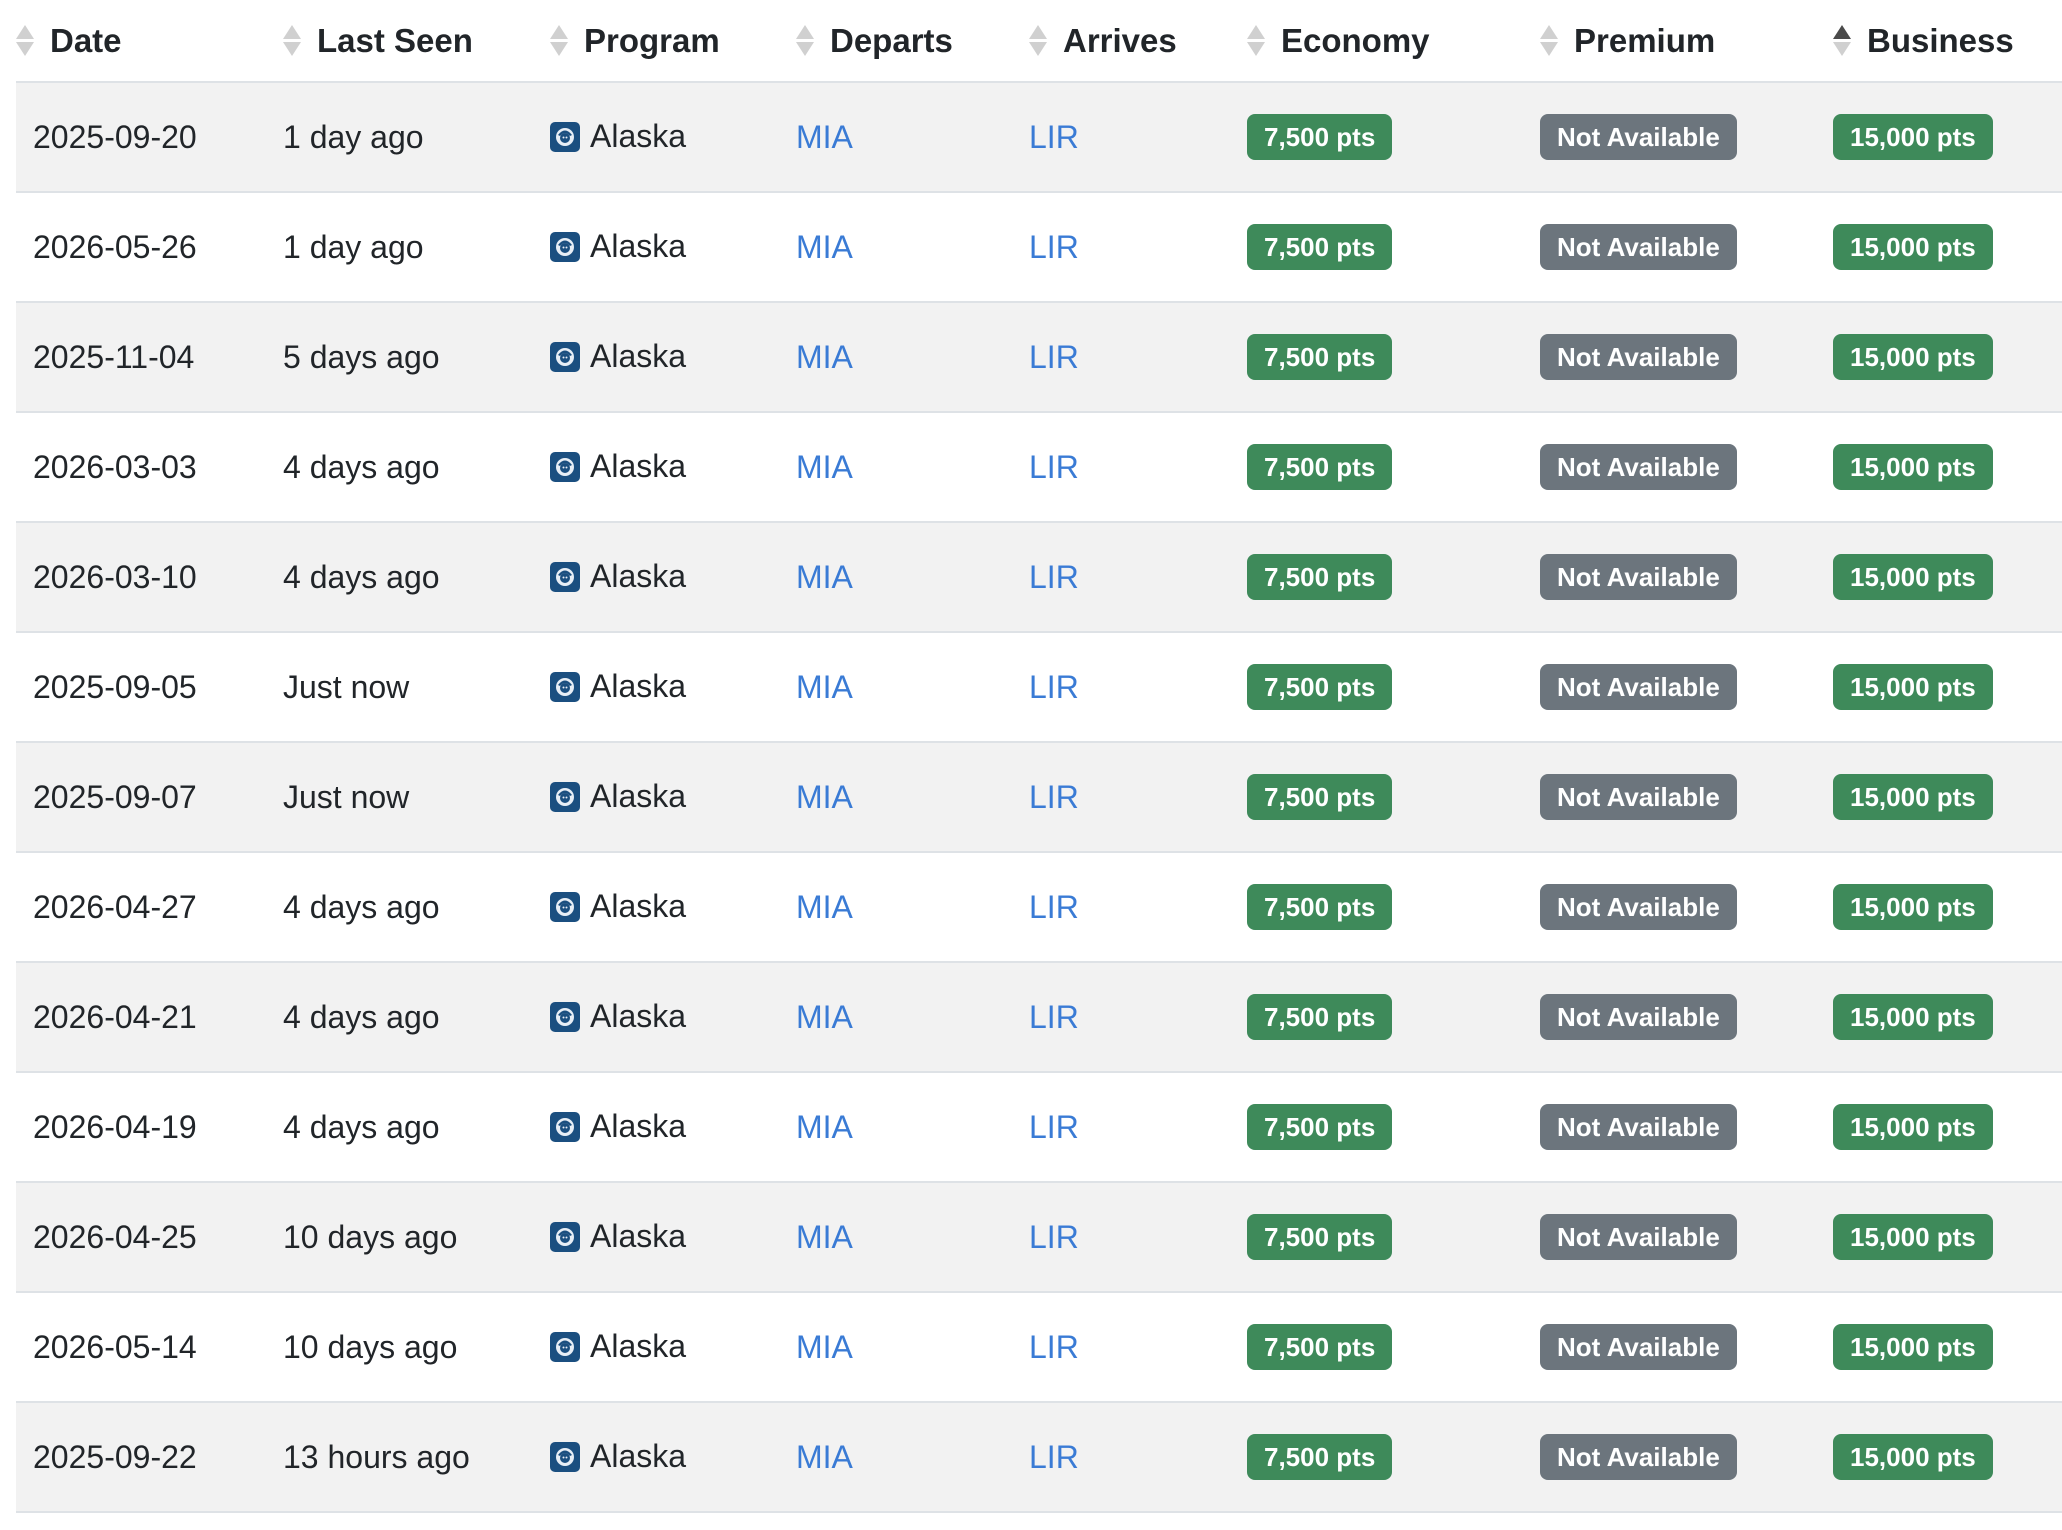 This screenshot has height=1530, width=2062. I want to click on column-header-business: Business, so click(1947, 41).